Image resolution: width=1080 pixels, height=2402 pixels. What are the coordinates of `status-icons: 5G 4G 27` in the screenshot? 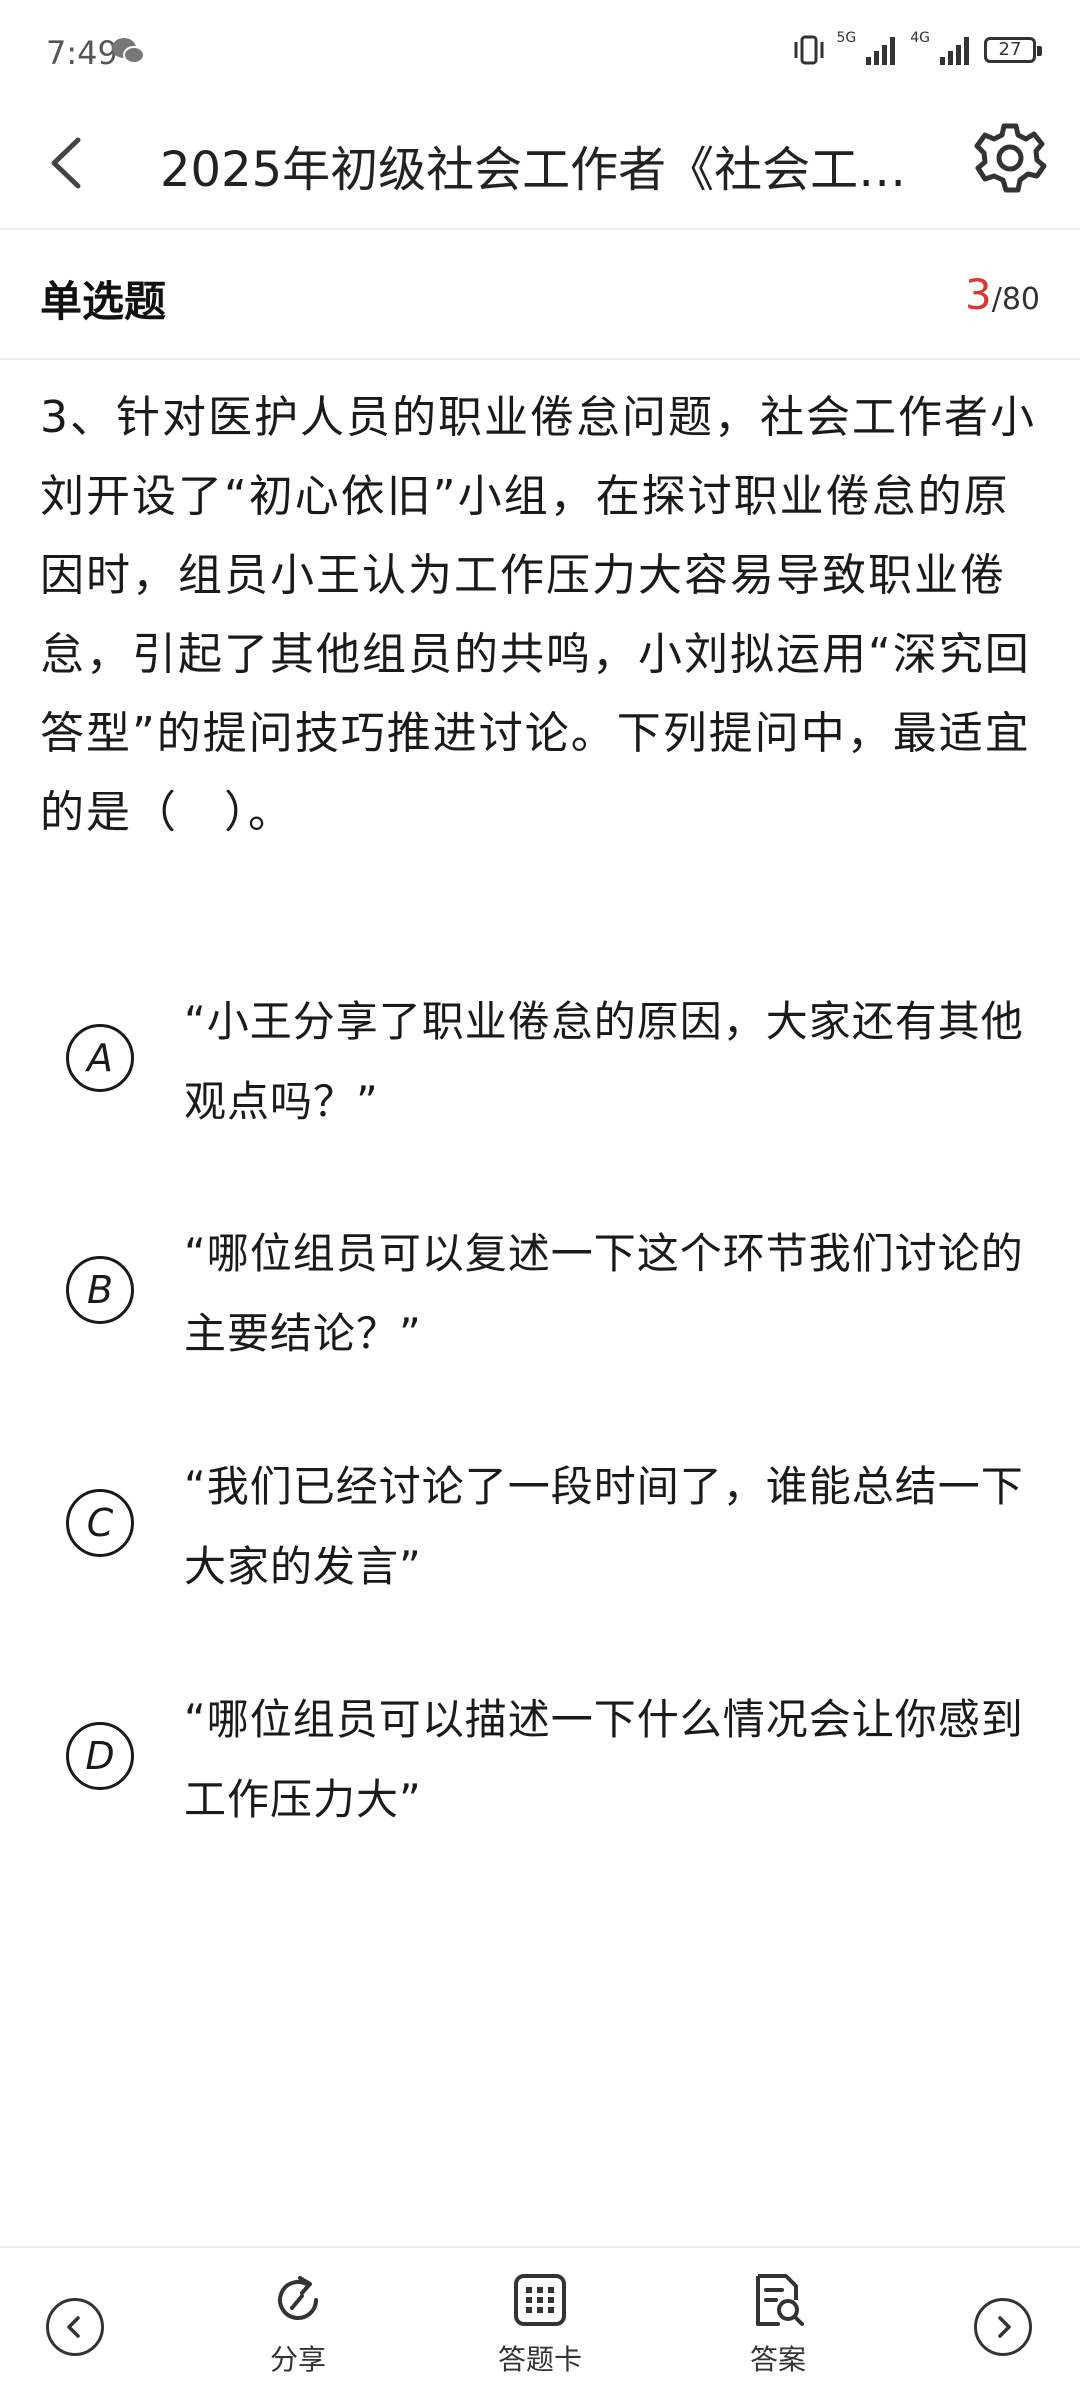 It's located at (917, 50).